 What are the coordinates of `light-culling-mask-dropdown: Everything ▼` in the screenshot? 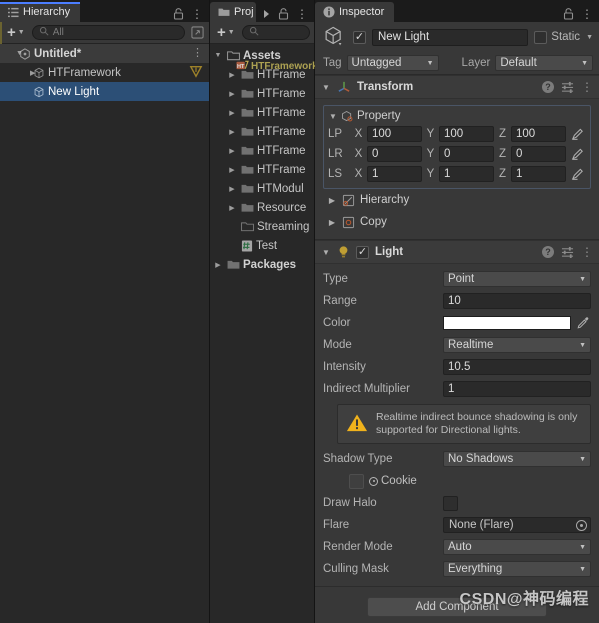 It's located at (517, 569).